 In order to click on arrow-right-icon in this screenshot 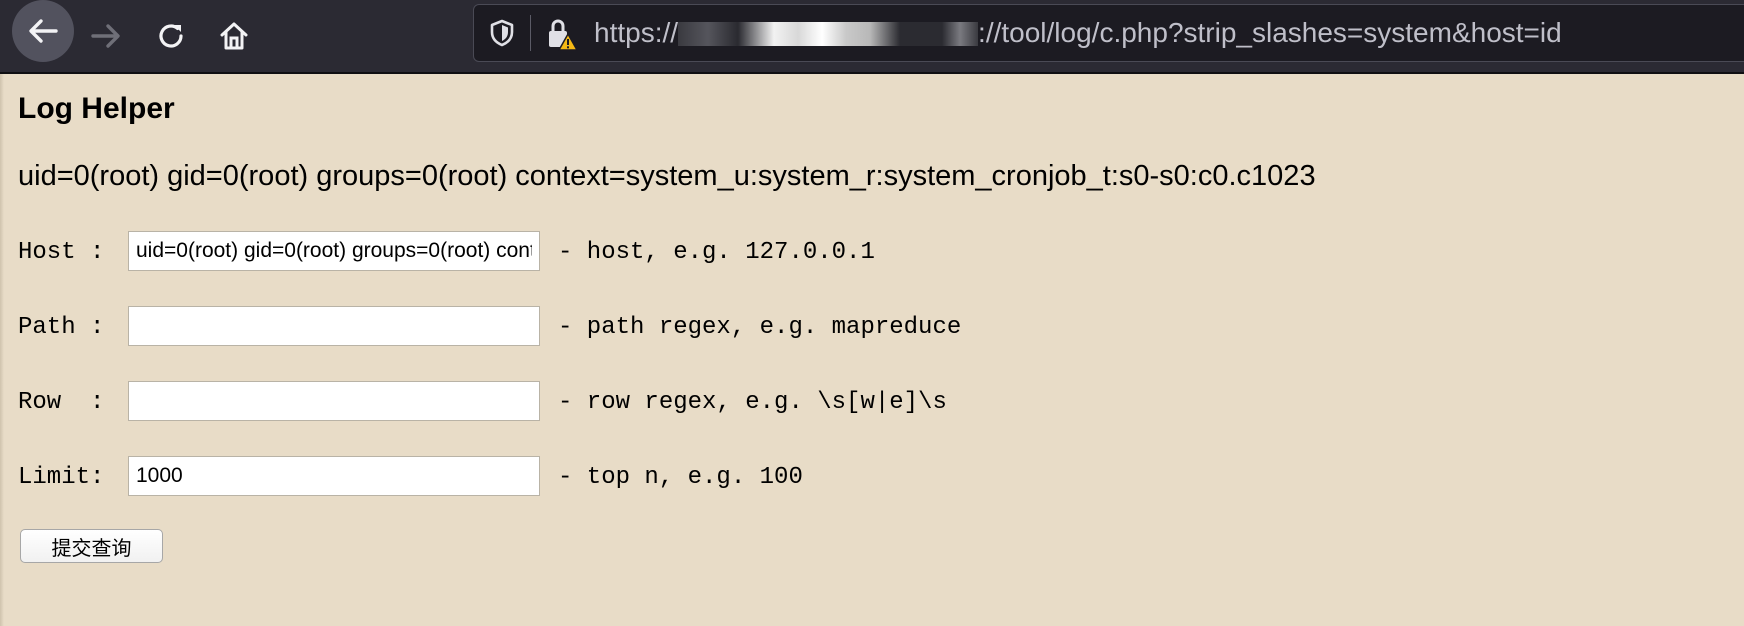, I will do `click(105, 36)`.